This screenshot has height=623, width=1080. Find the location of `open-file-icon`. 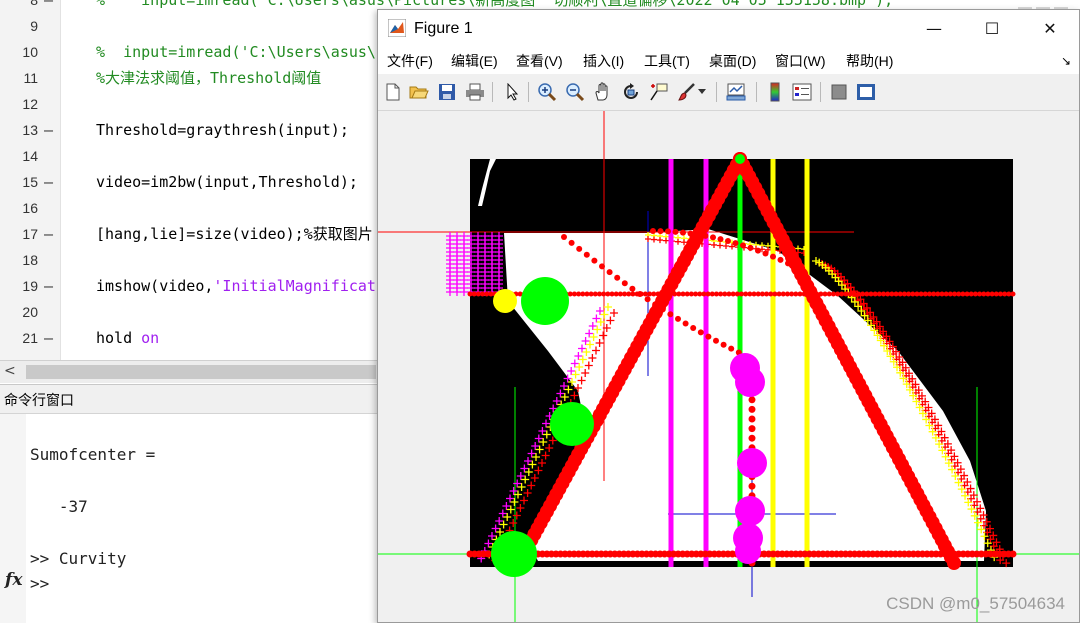

open-file-icon is located at coordinates (419, 92).